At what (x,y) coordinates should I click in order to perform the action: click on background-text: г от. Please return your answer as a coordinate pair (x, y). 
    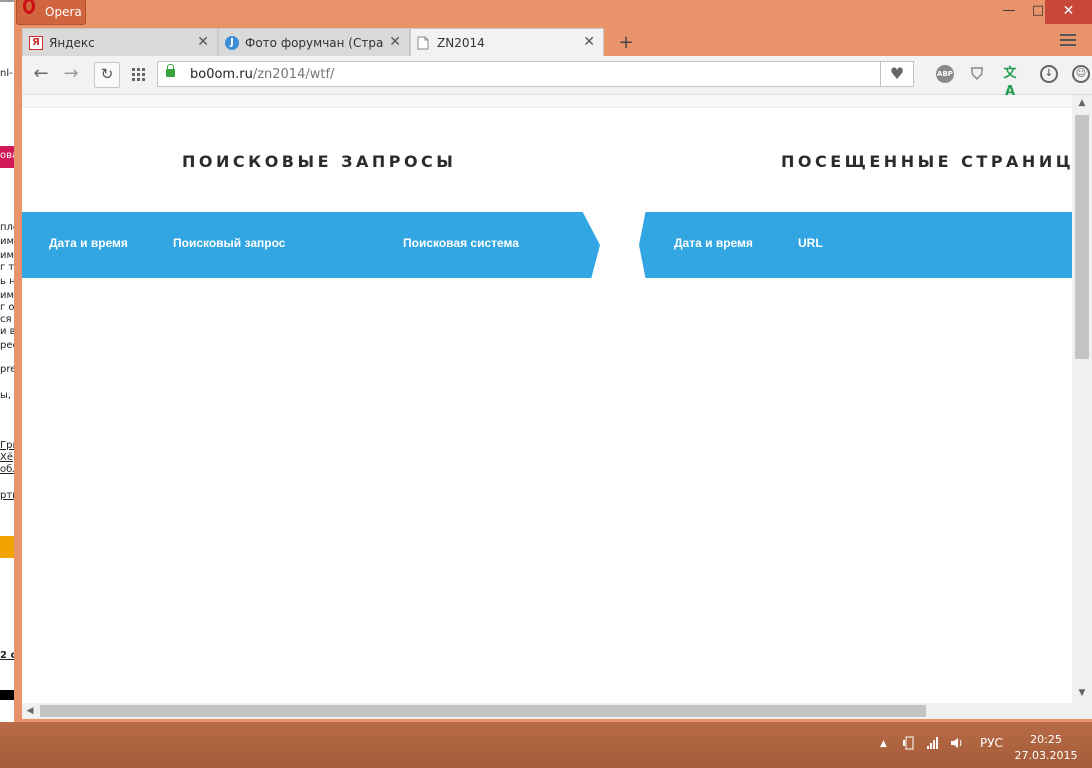
    Looking at the image, I should click on (7, 307).